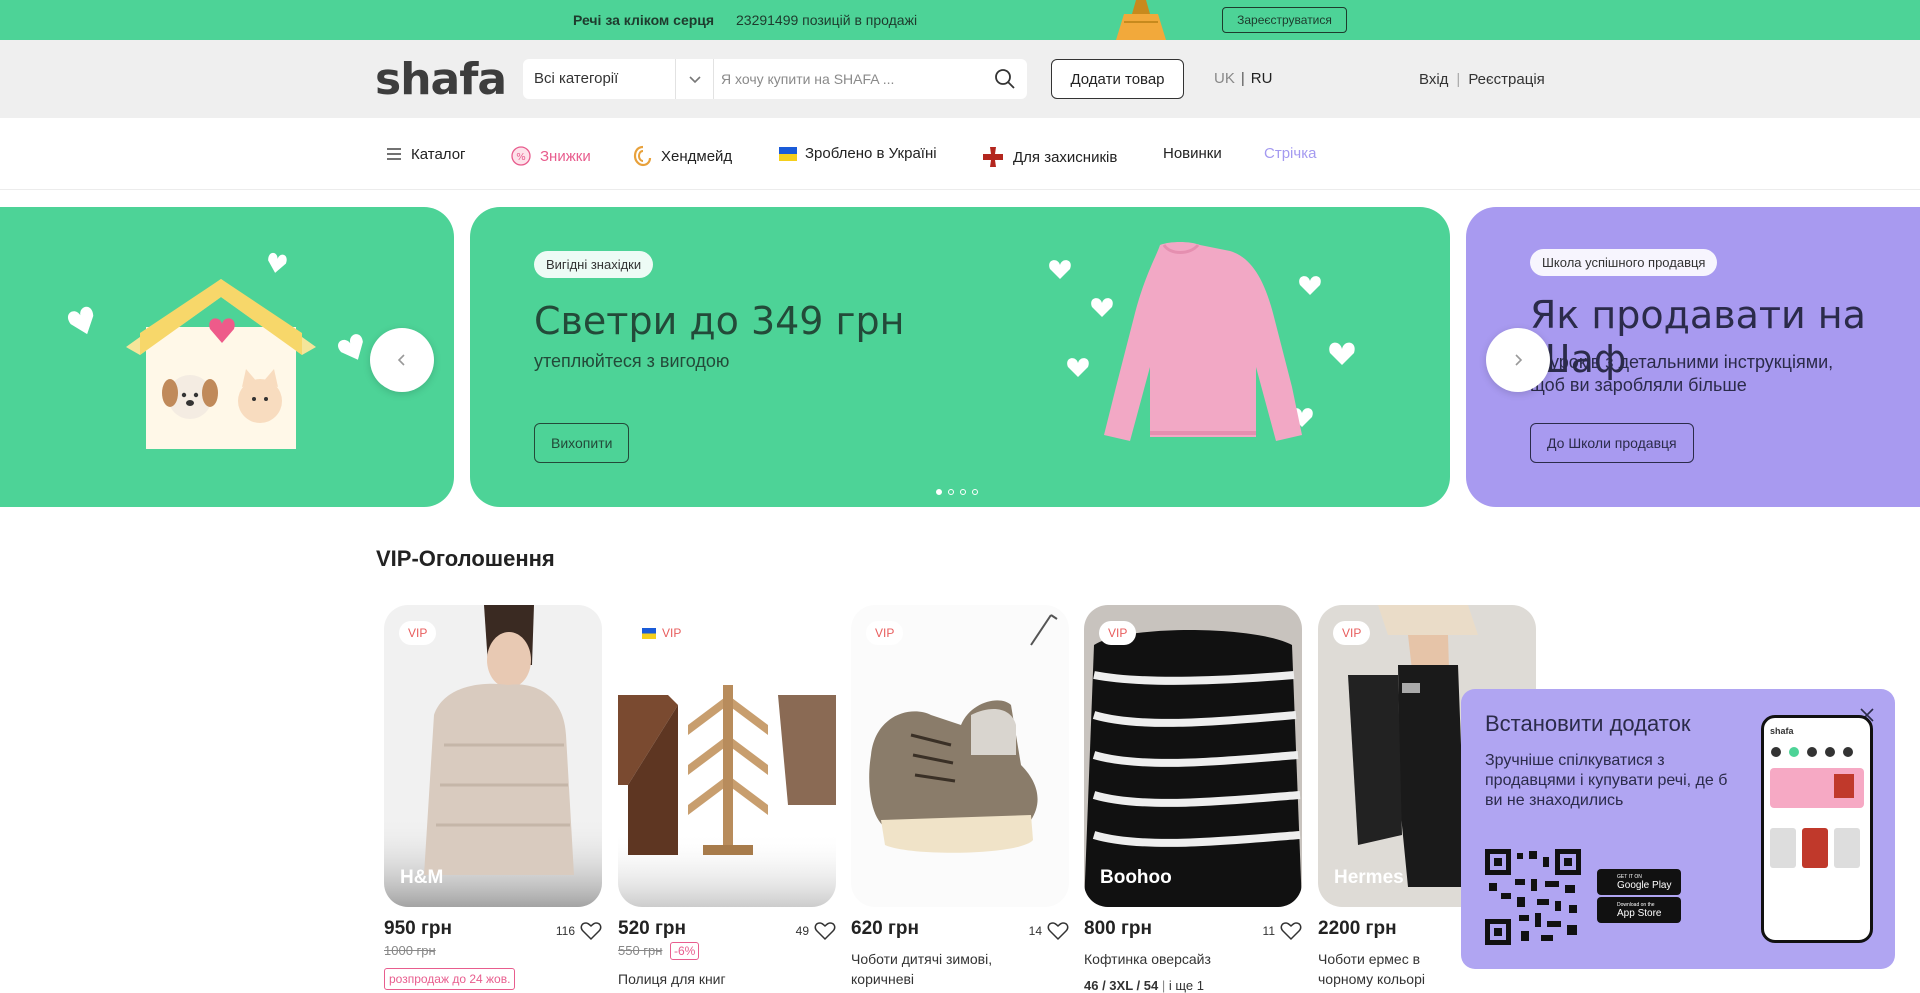 The width and height of the screenshot is (1920, 993). Describe the element at coordinates (652, 928) in the screenshot. I see `product-price: 520 грн` at that location.